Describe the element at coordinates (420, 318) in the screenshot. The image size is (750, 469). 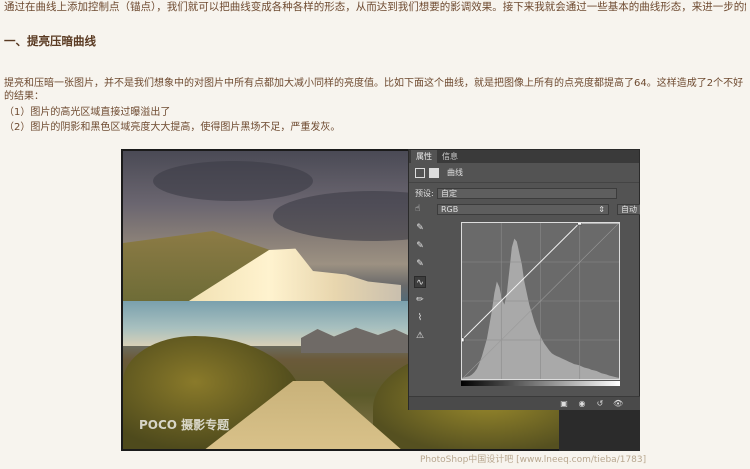
I see `smooth-icon: ⌇` at that location.